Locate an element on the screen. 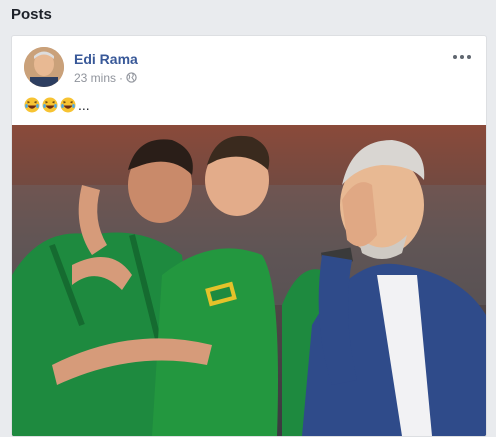 The image size is (496, 437). avatar is located at coordinates (44, 67).